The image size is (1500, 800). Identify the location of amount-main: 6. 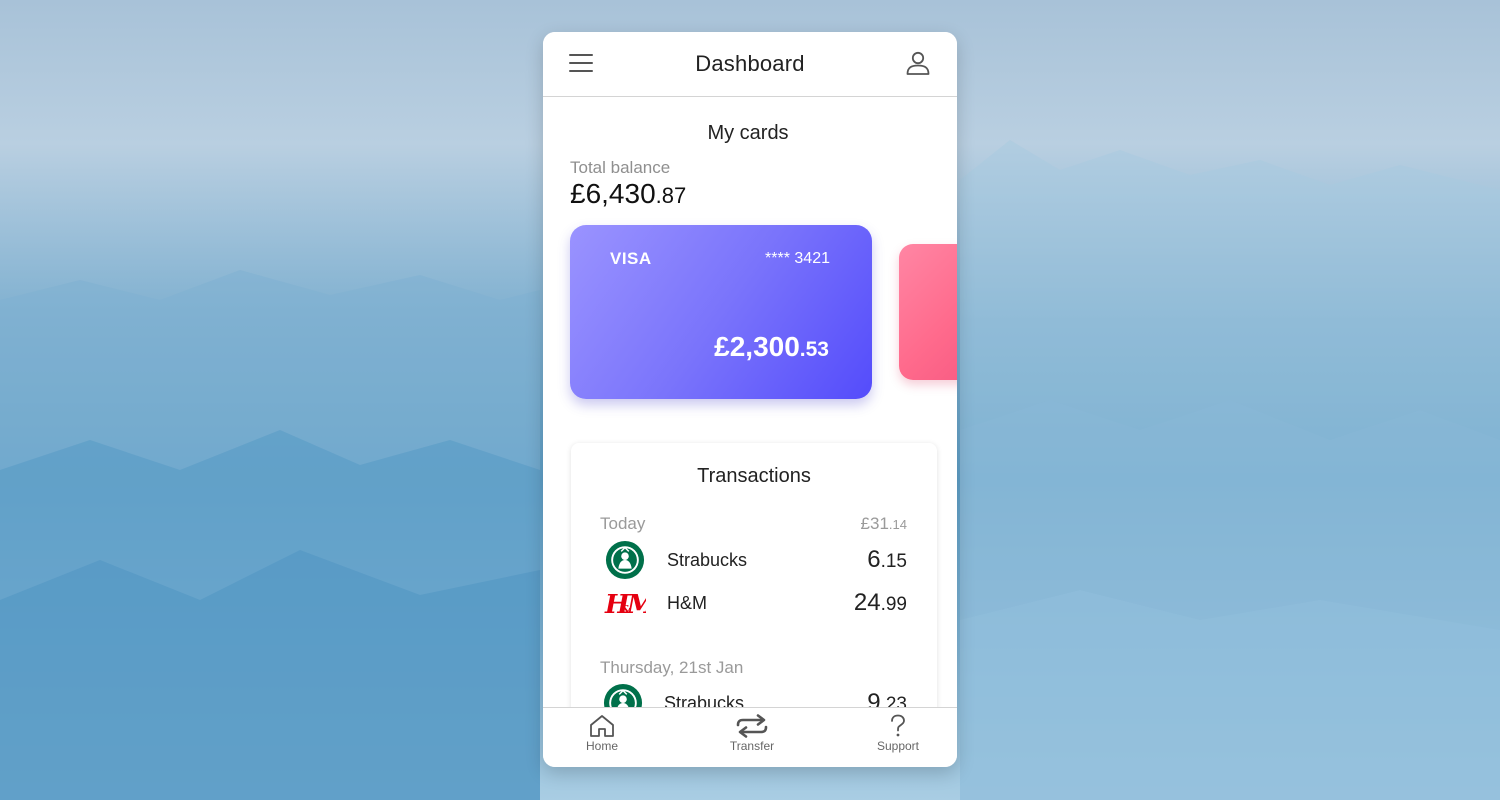
(874, 559).